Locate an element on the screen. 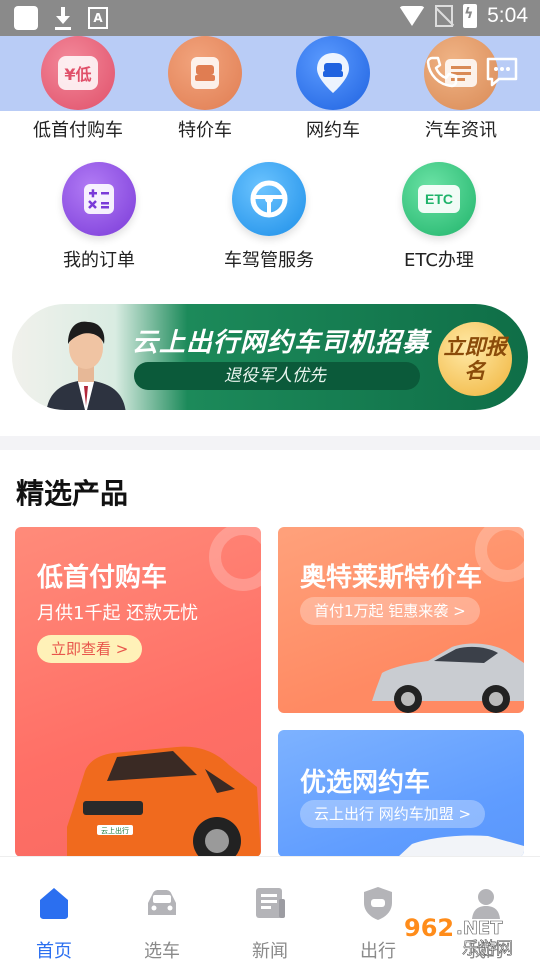  wifi-icon is located at coordinates (412, 16).